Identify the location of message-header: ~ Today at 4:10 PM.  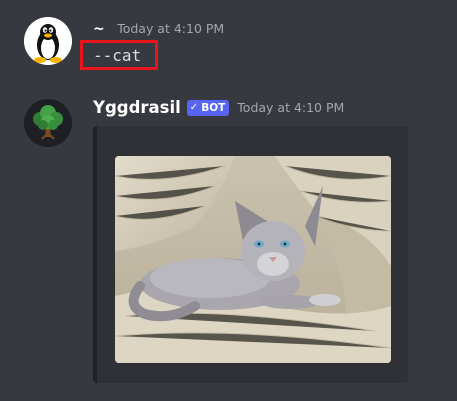
(158, 29).